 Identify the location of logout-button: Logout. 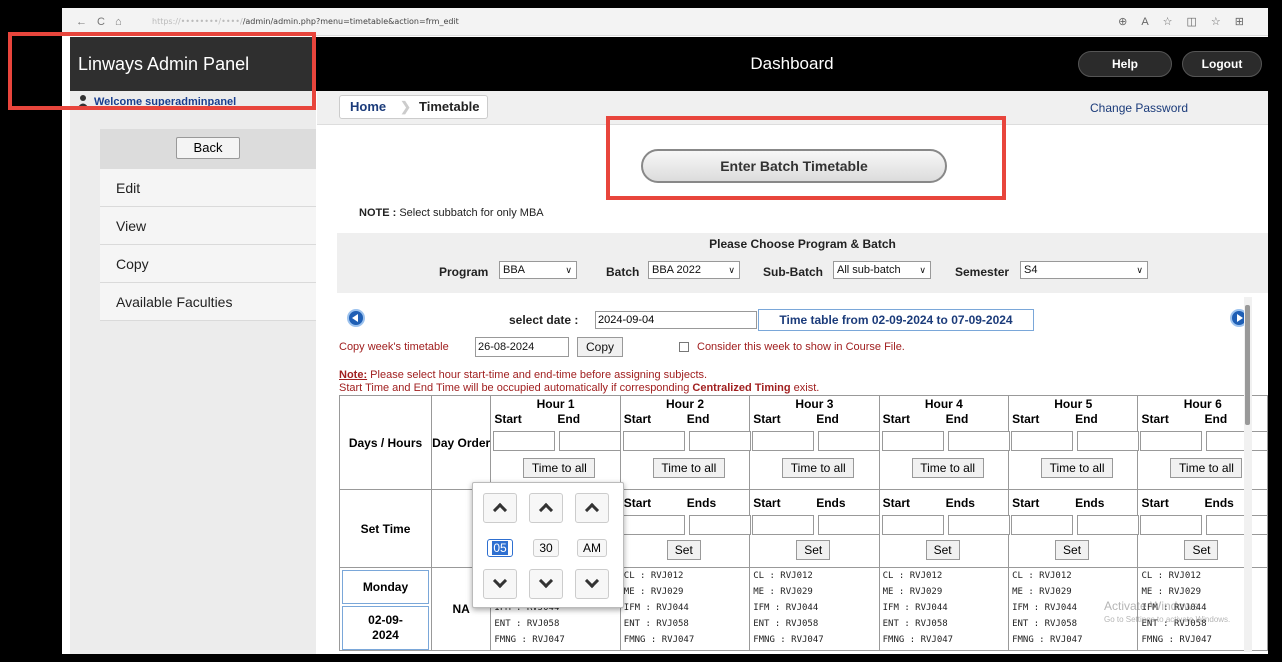
(1222, 64).